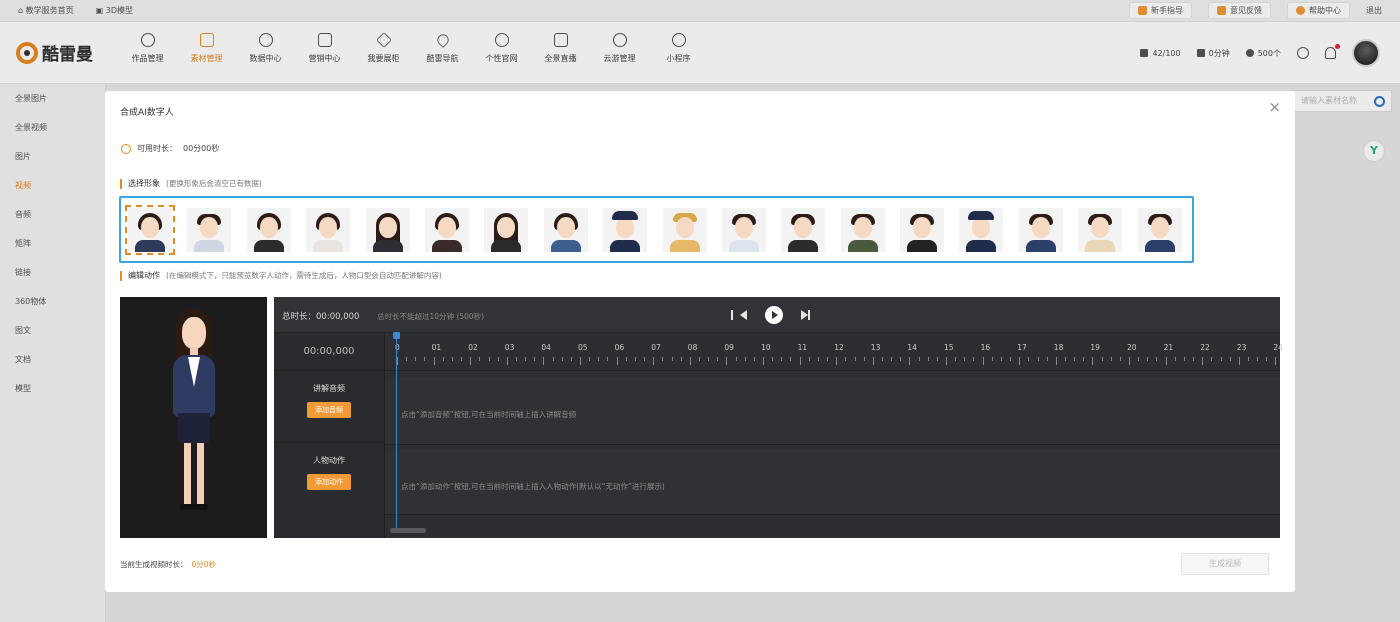 The image size is (1400, 622). I want to click on action-track: 点击“添加动作”按钮,可在当前时间轴上插入人物动作(默认以“无动作”进行展示), so click(832, 482).